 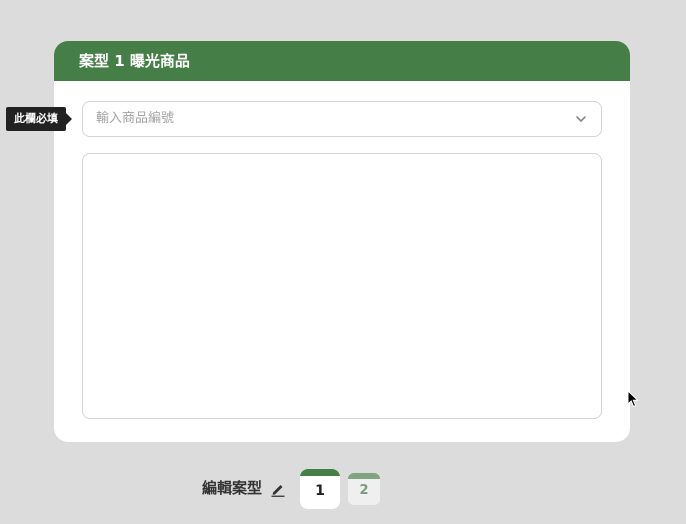 I want to click on tab-label: 2, so click(x=364, y=490).